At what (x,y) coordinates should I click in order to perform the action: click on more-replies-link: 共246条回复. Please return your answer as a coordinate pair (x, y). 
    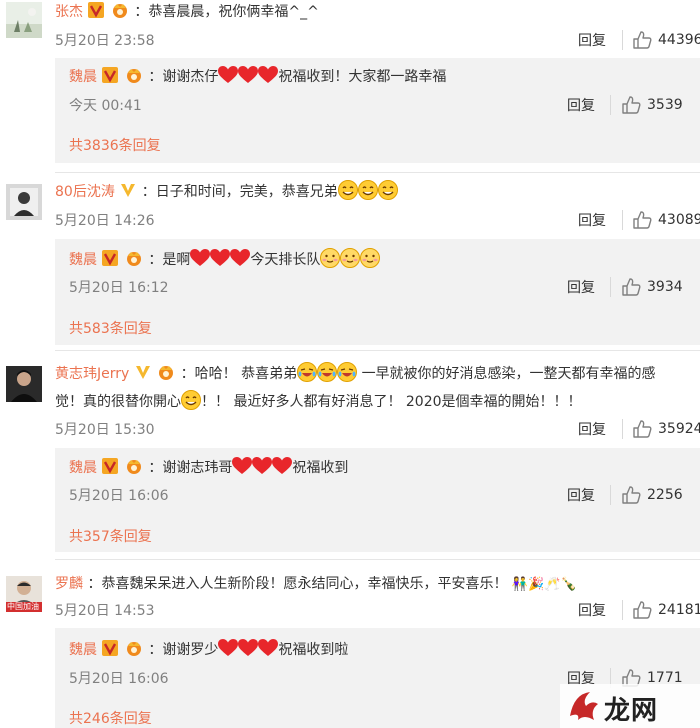
    Looking at the image, I should click on (110, 718).